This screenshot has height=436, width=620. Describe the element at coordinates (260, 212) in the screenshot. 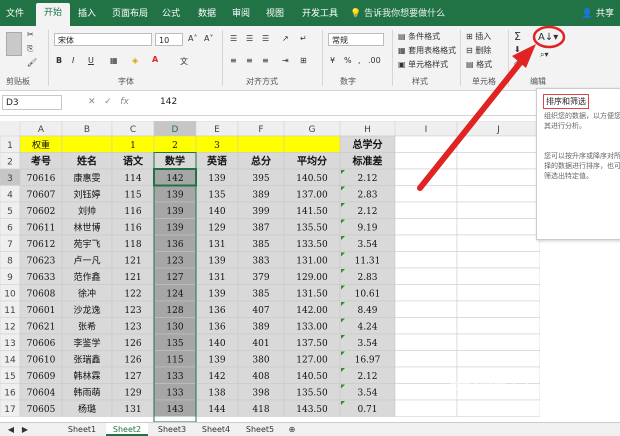

I see `cell-value: 399` at that location.